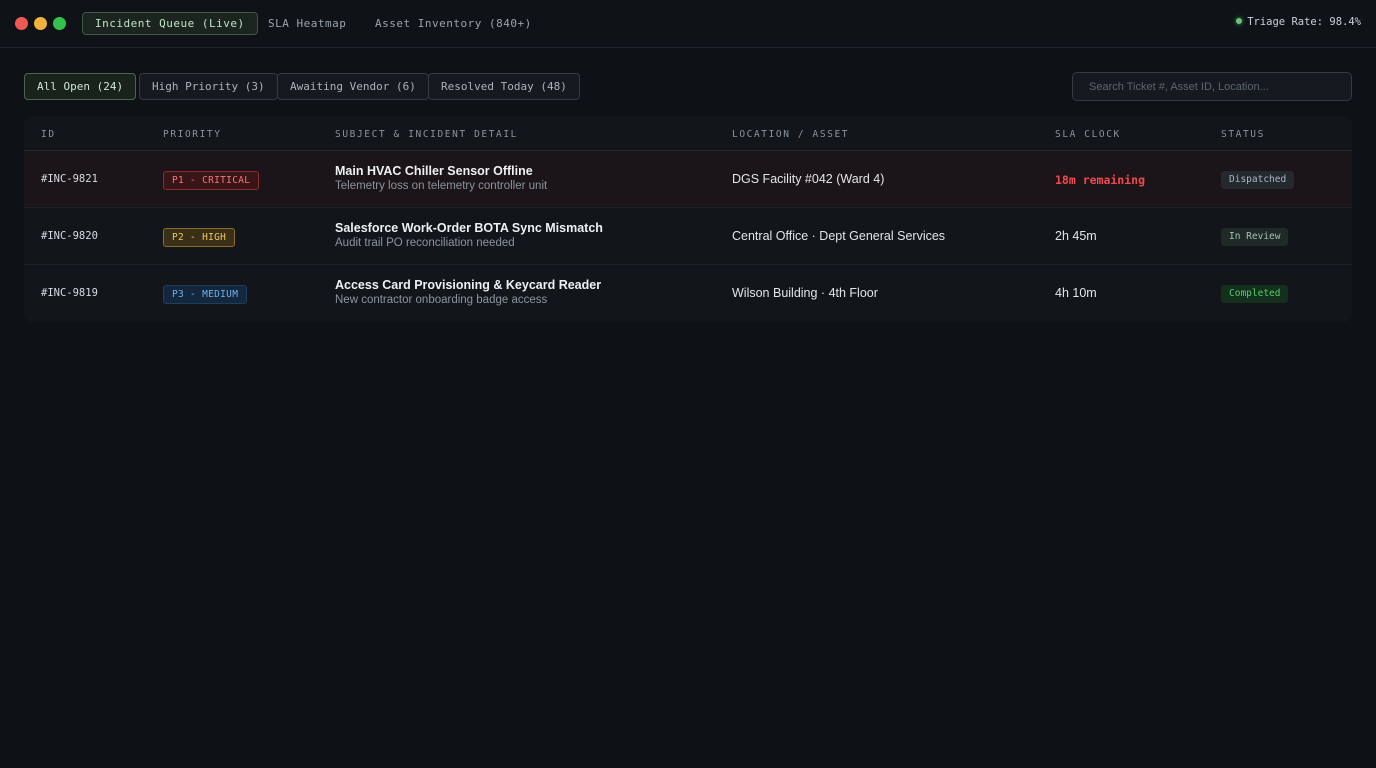  I want to click on filter-all-open: All Open (24), so click(80, 86).